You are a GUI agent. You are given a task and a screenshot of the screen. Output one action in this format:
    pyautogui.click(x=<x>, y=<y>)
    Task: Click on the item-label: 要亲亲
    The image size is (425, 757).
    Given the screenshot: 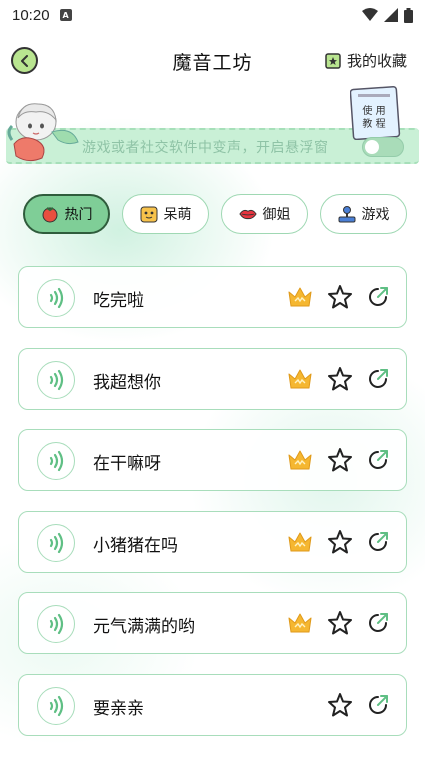 What is the action you would take?
    pyautogui.click(x=118, y=708)
    